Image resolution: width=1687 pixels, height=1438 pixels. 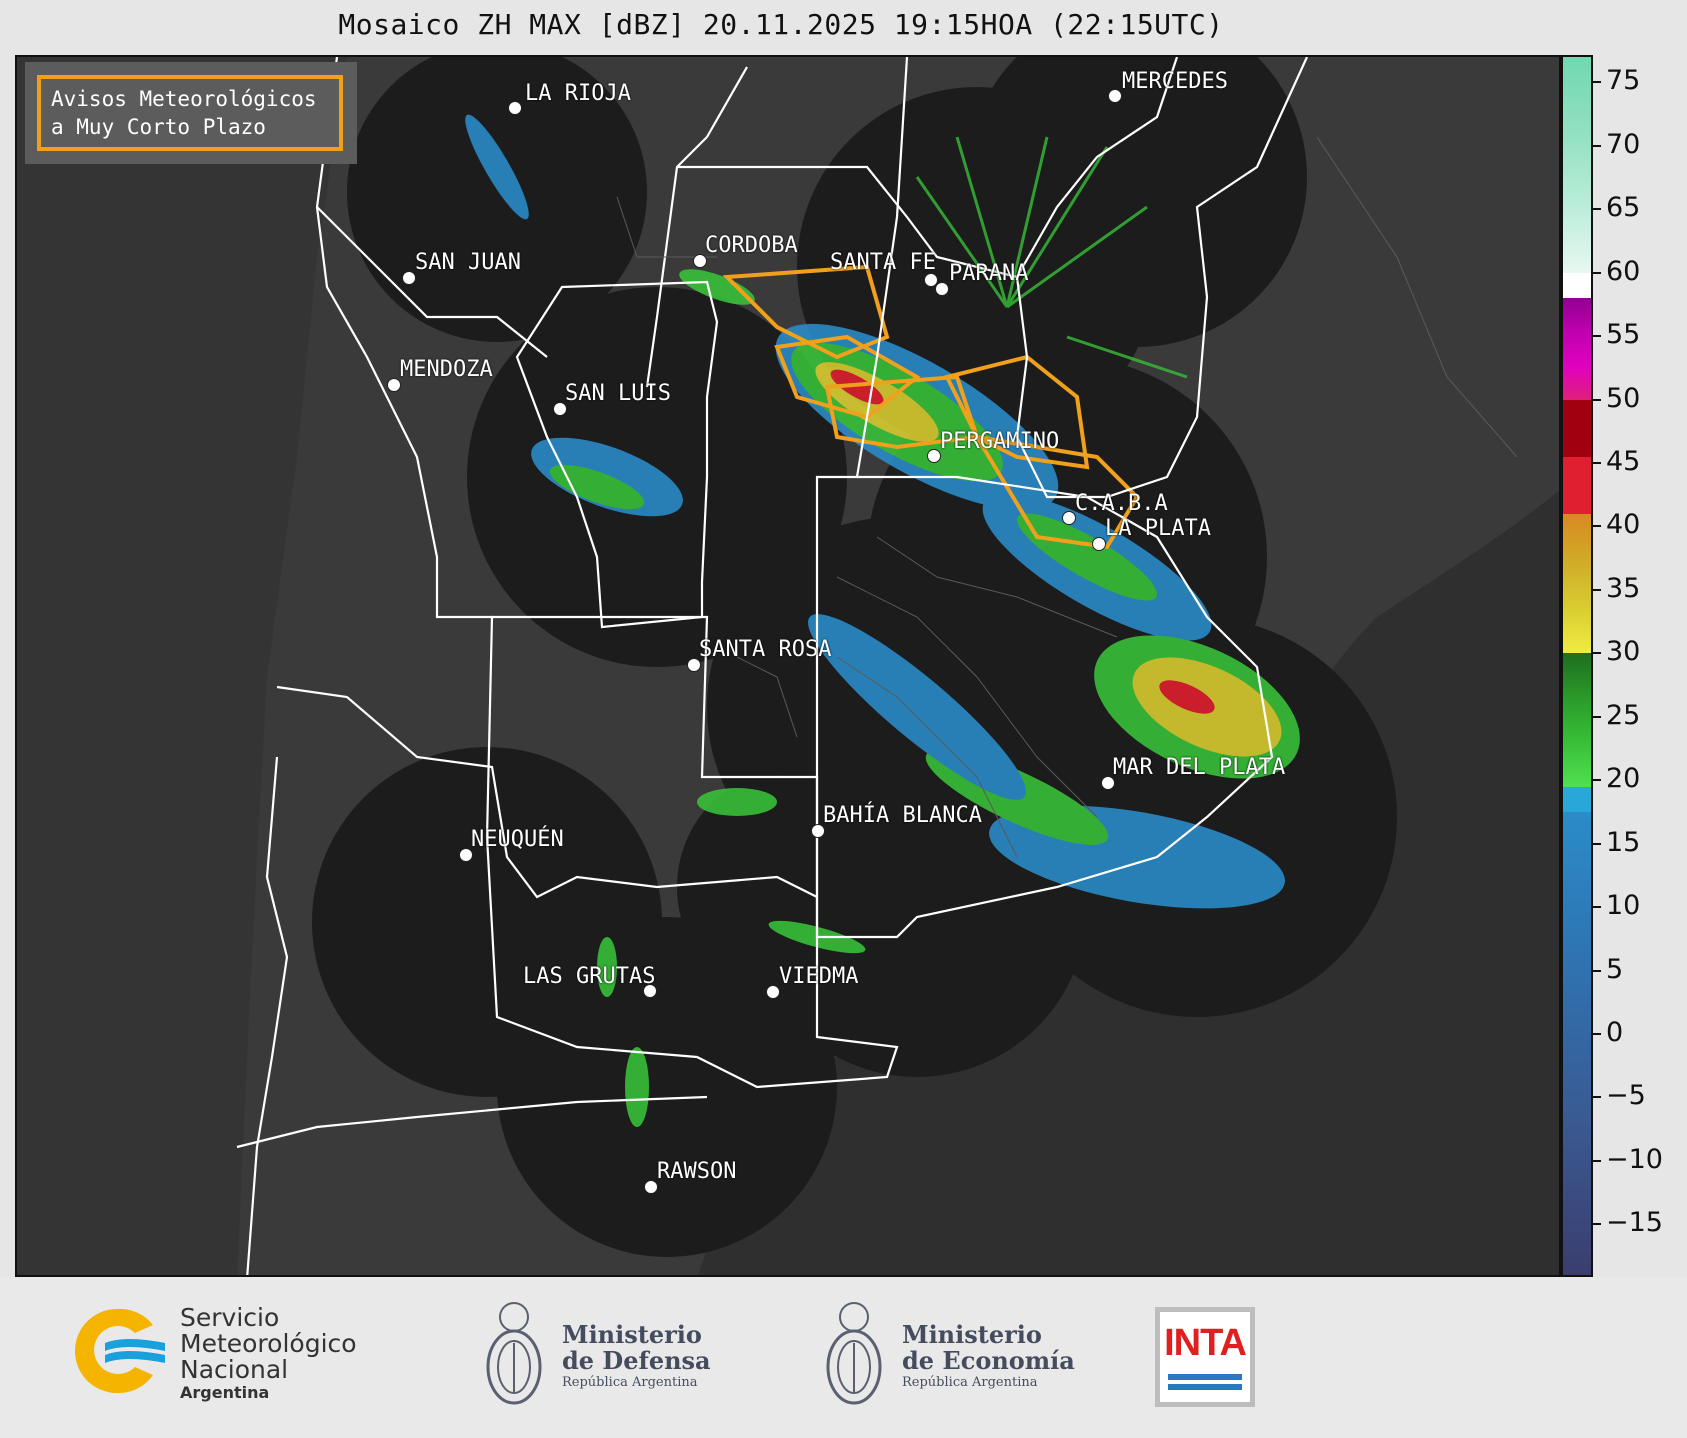 I want to click on warning-legend: Avisos Meteorológicos a Muy Corto Plazo, so click(x=191, y=113).